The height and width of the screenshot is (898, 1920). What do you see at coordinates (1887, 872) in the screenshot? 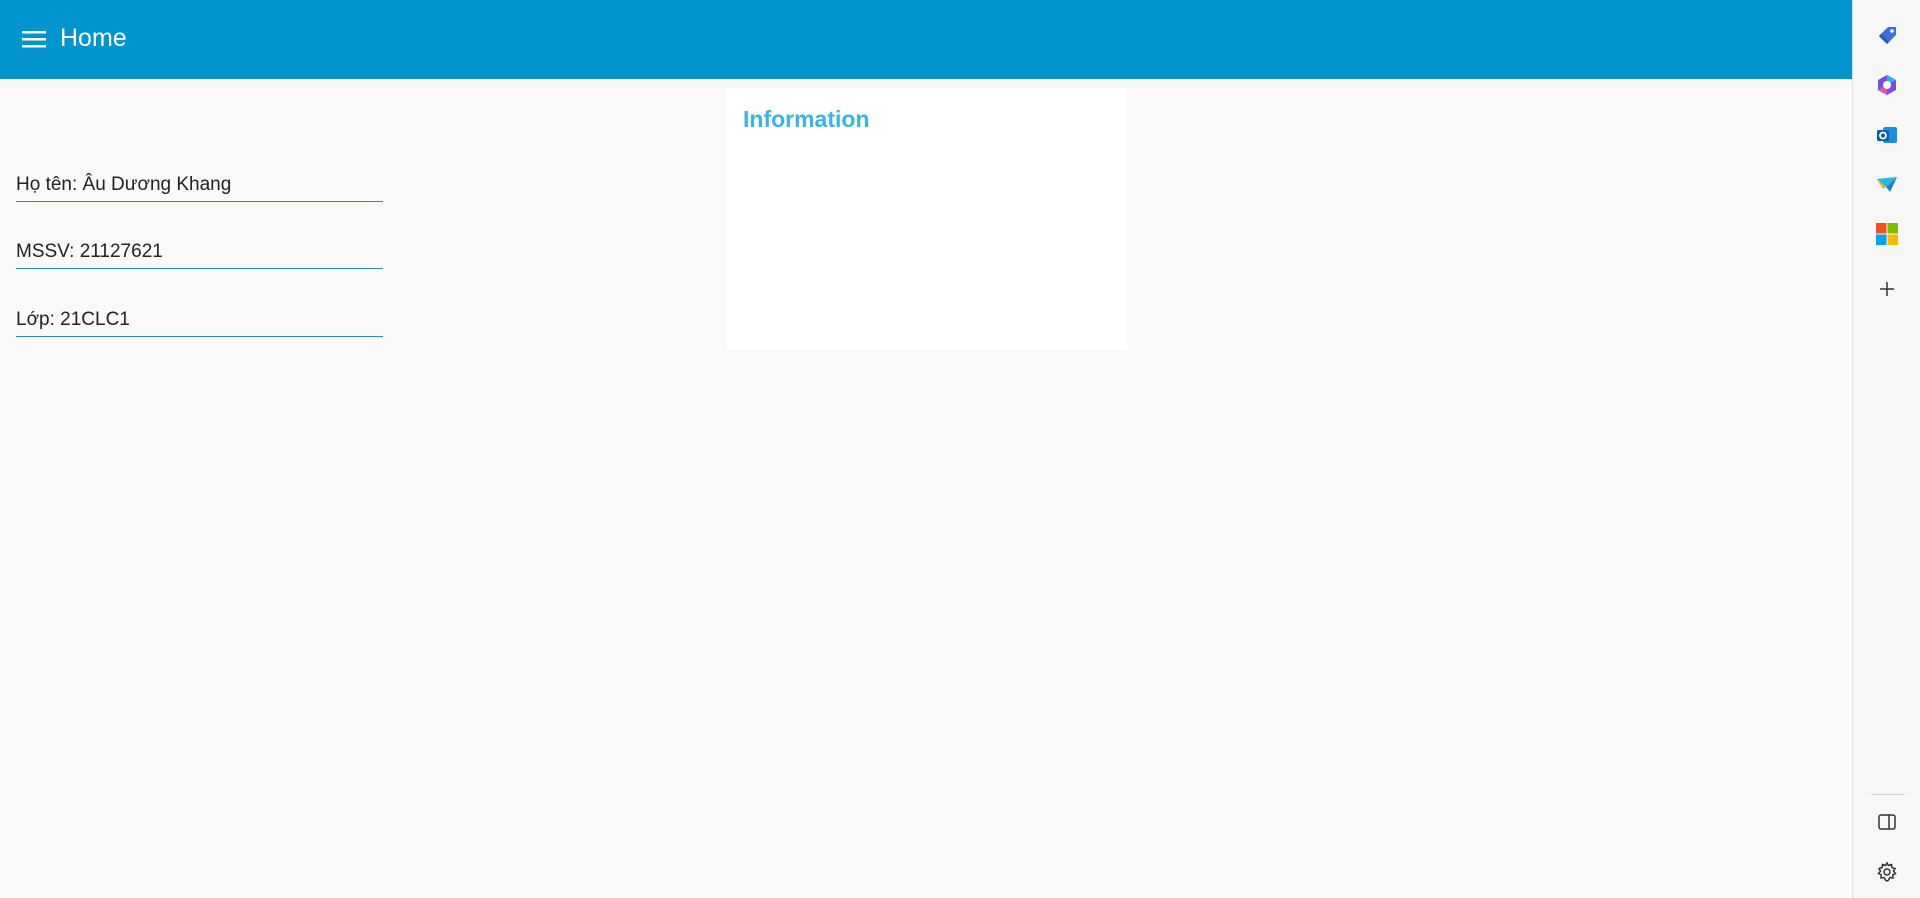
I see `settings-icon` at bounding box center [1887, 872].